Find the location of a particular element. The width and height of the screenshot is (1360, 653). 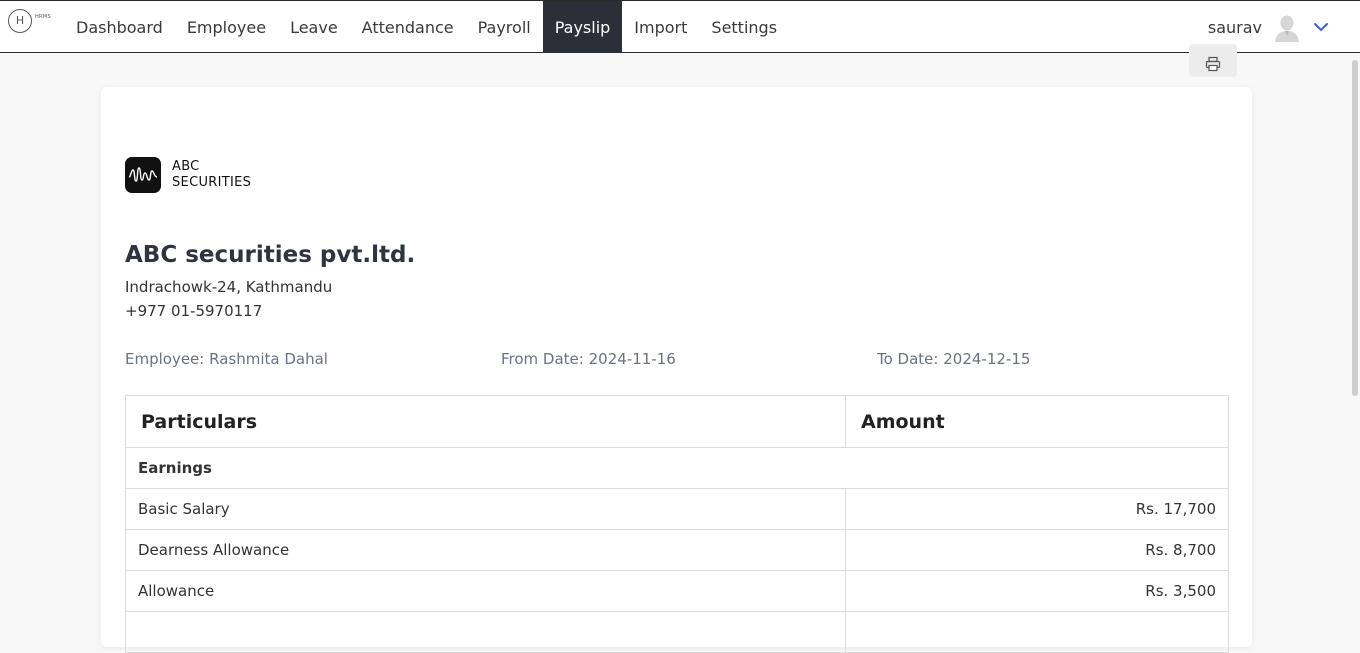

row-amount: Rs. 17,700 is located at coordinates (1175, 509).